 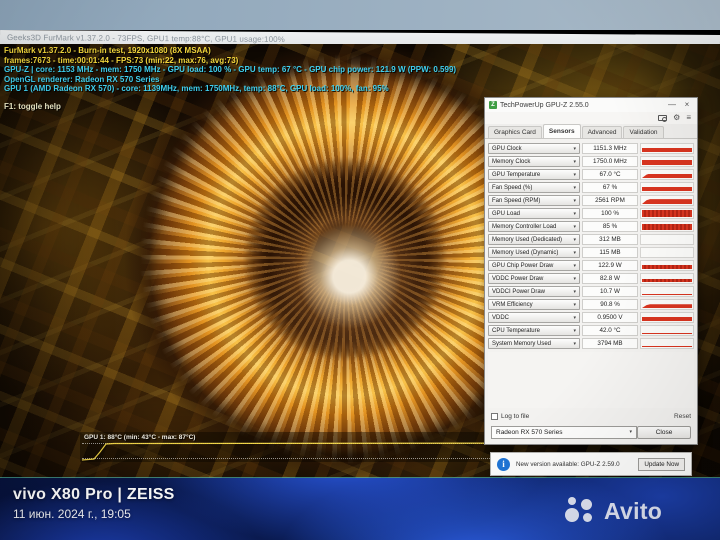 What do you see at coordinates (515, 132) in the screenshot?
I see `tab-graphics-card: Graphics Card` at bounding box center [515, 132].